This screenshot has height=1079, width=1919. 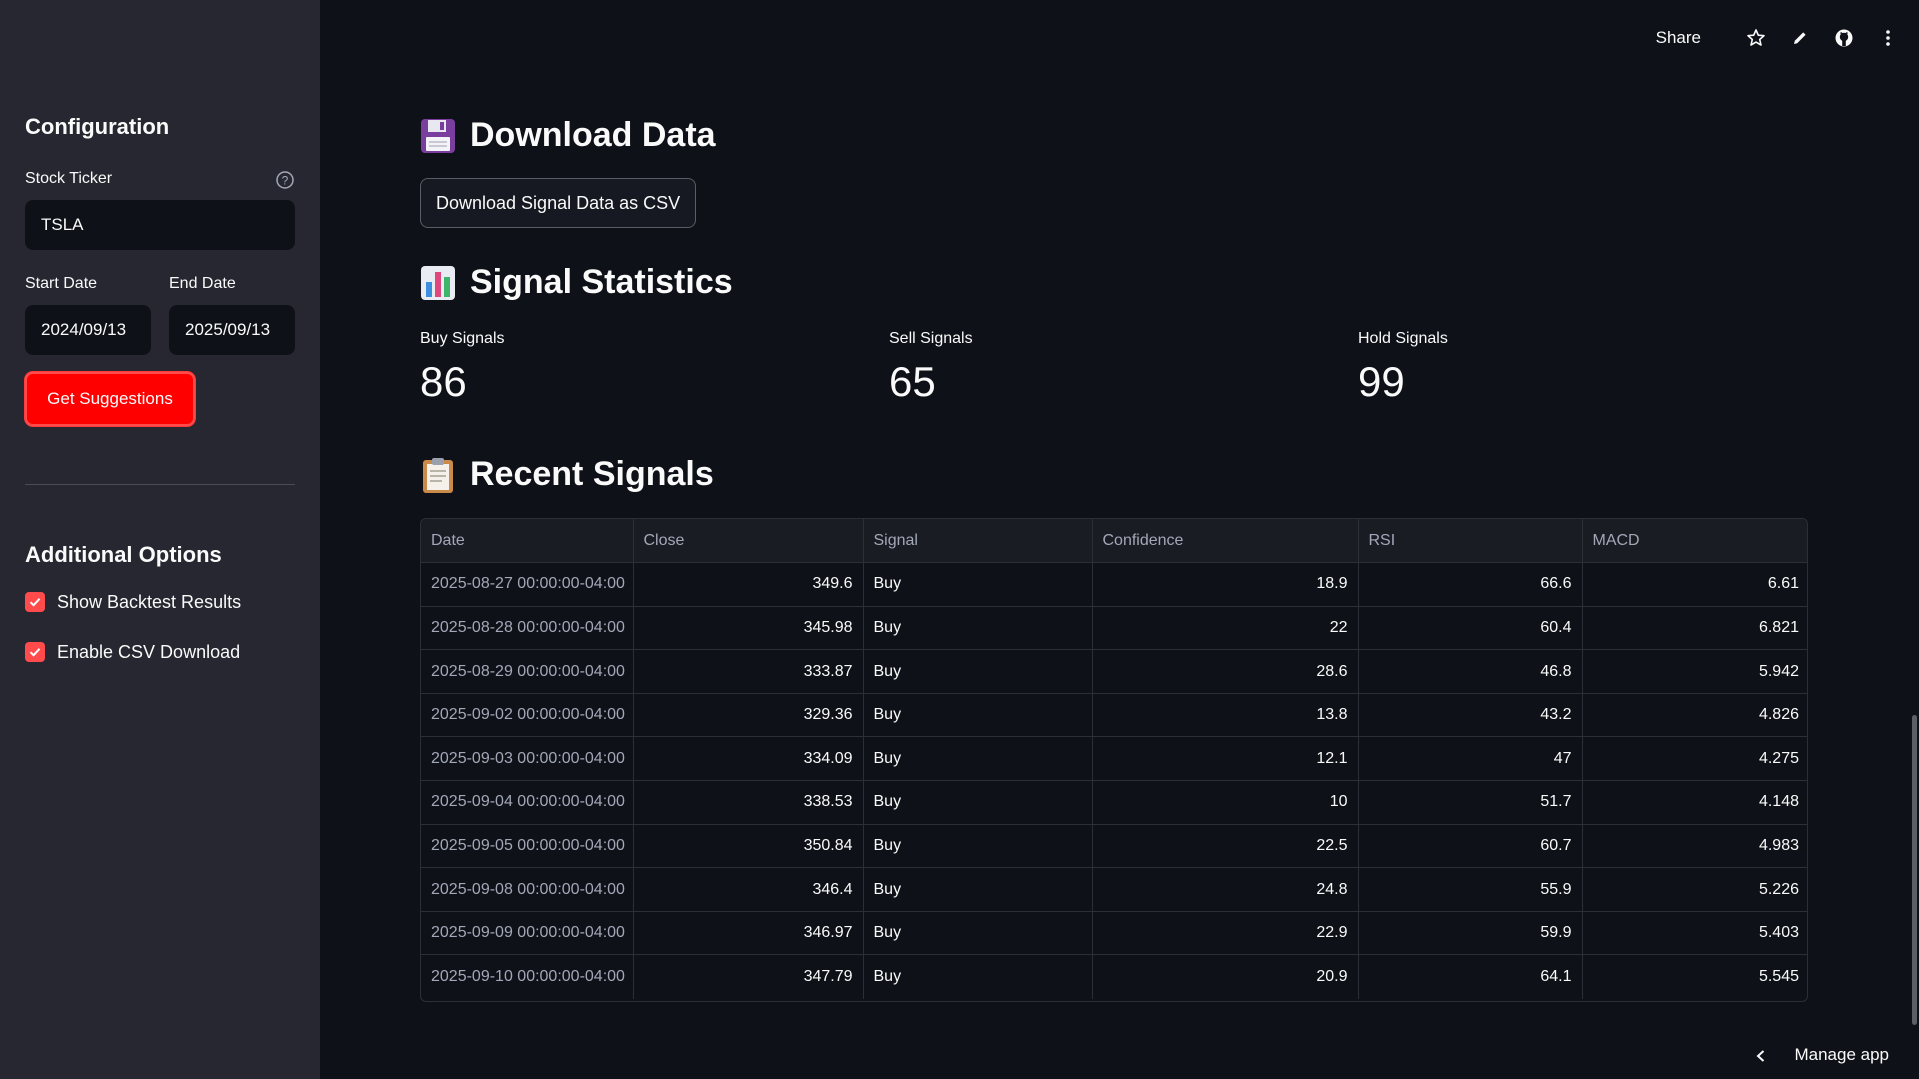 What do you see at coordinates (1470, 671) in the screenshot?
I see `table-cell: 46.8` at bounding box center [1470, 671].